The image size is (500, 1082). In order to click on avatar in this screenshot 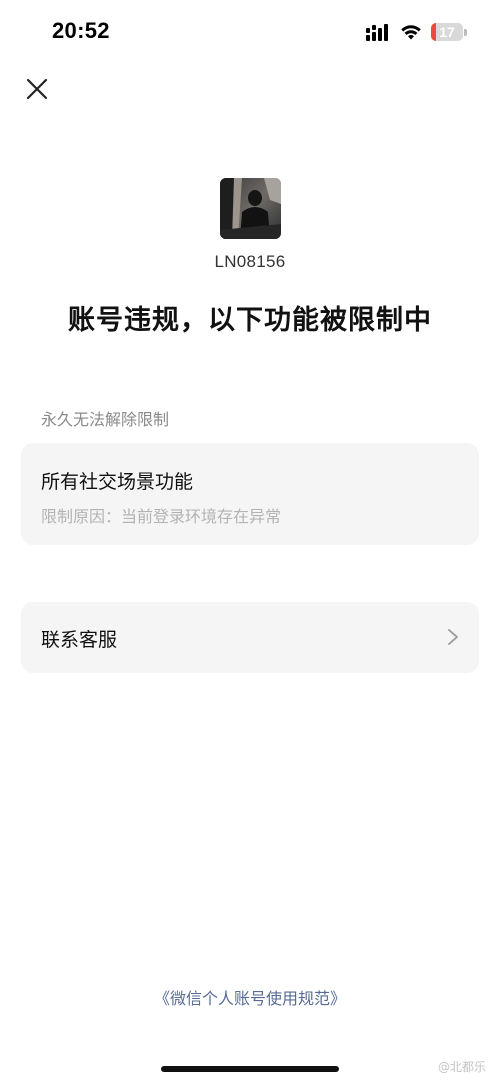, I will do `click(250, 208)`.